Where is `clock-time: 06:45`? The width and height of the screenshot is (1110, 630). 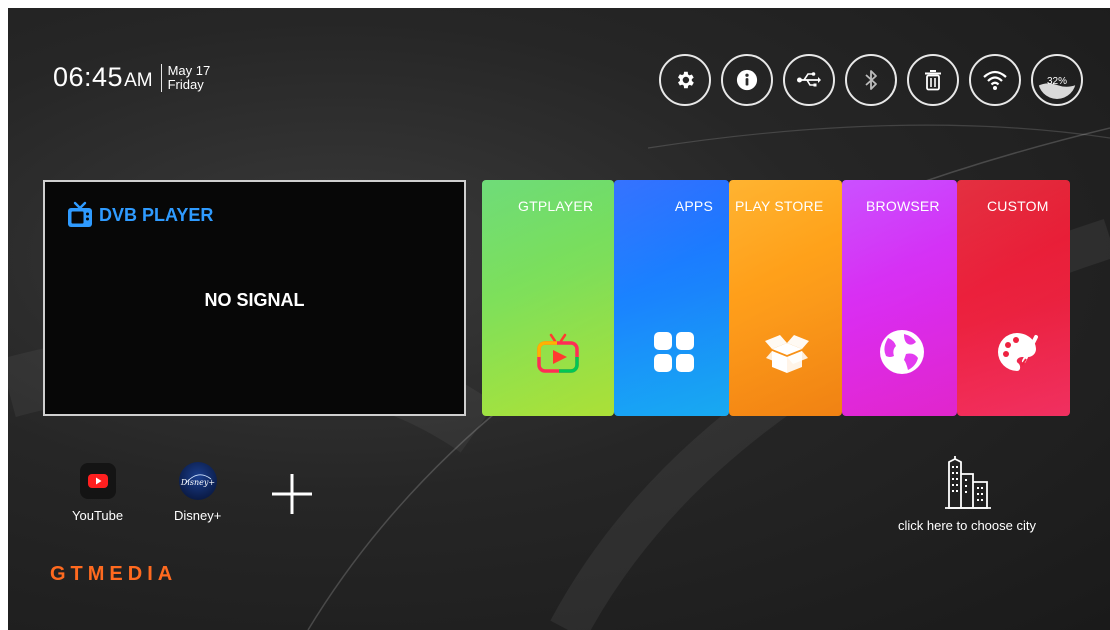 clock-time: 06:45 is located at coordinates (88, 77).